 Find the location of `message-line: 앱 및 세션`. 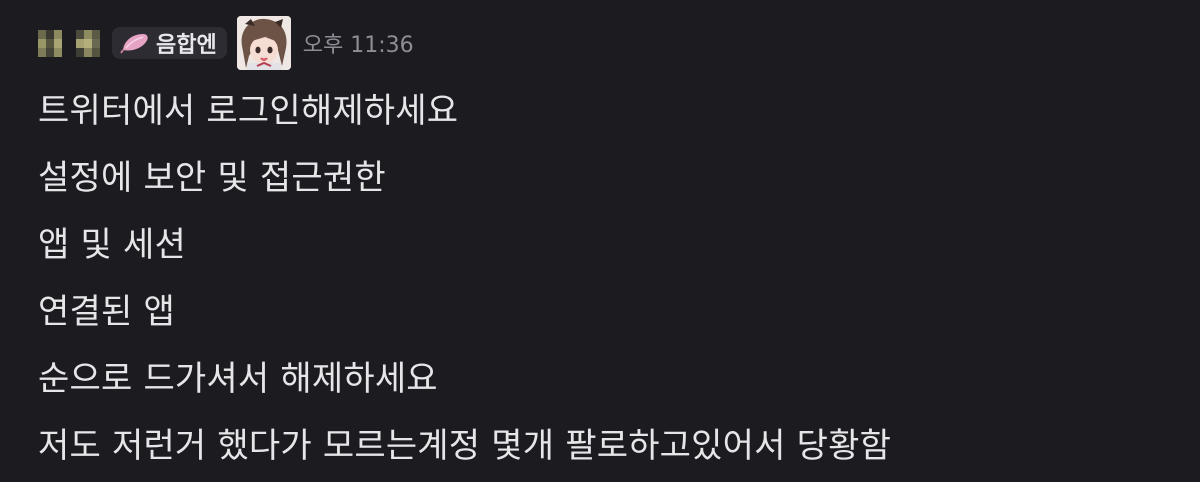

message-line: 앱 및 세션 is located at coordinates (112, 245).